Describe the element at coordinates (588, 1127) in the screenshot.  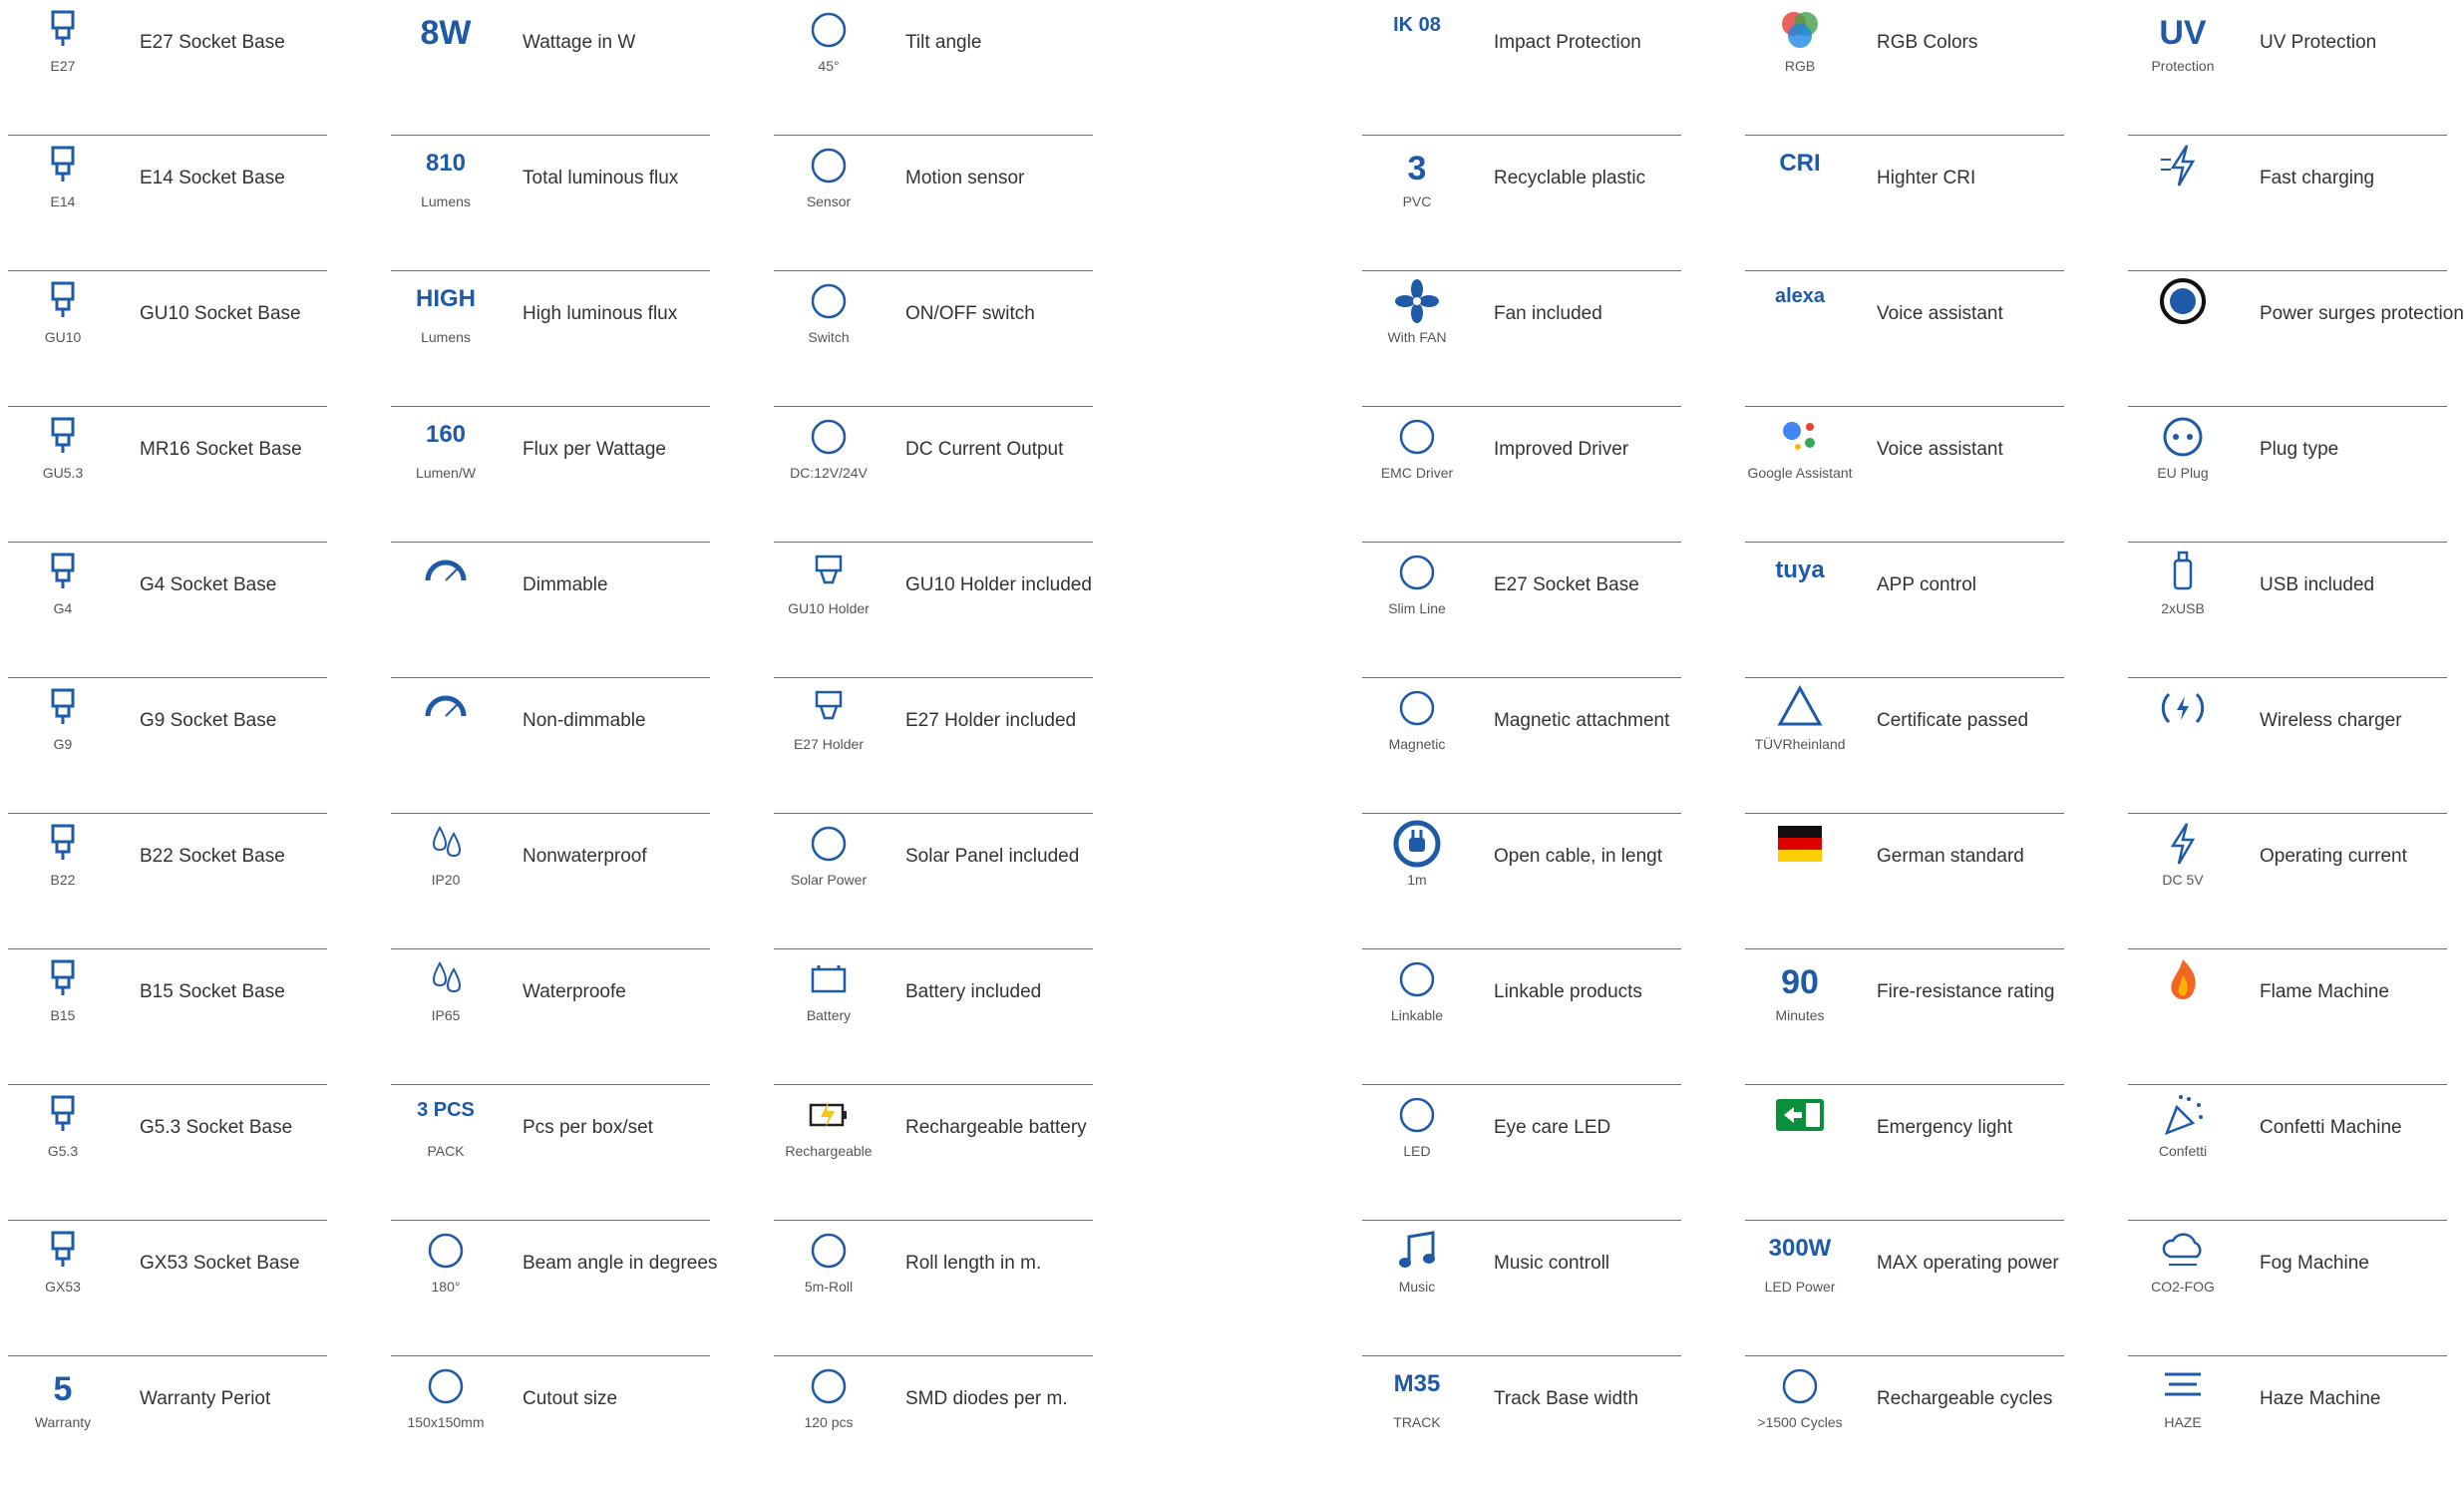
I see `feature-label: Pcs per box/set` at that location.